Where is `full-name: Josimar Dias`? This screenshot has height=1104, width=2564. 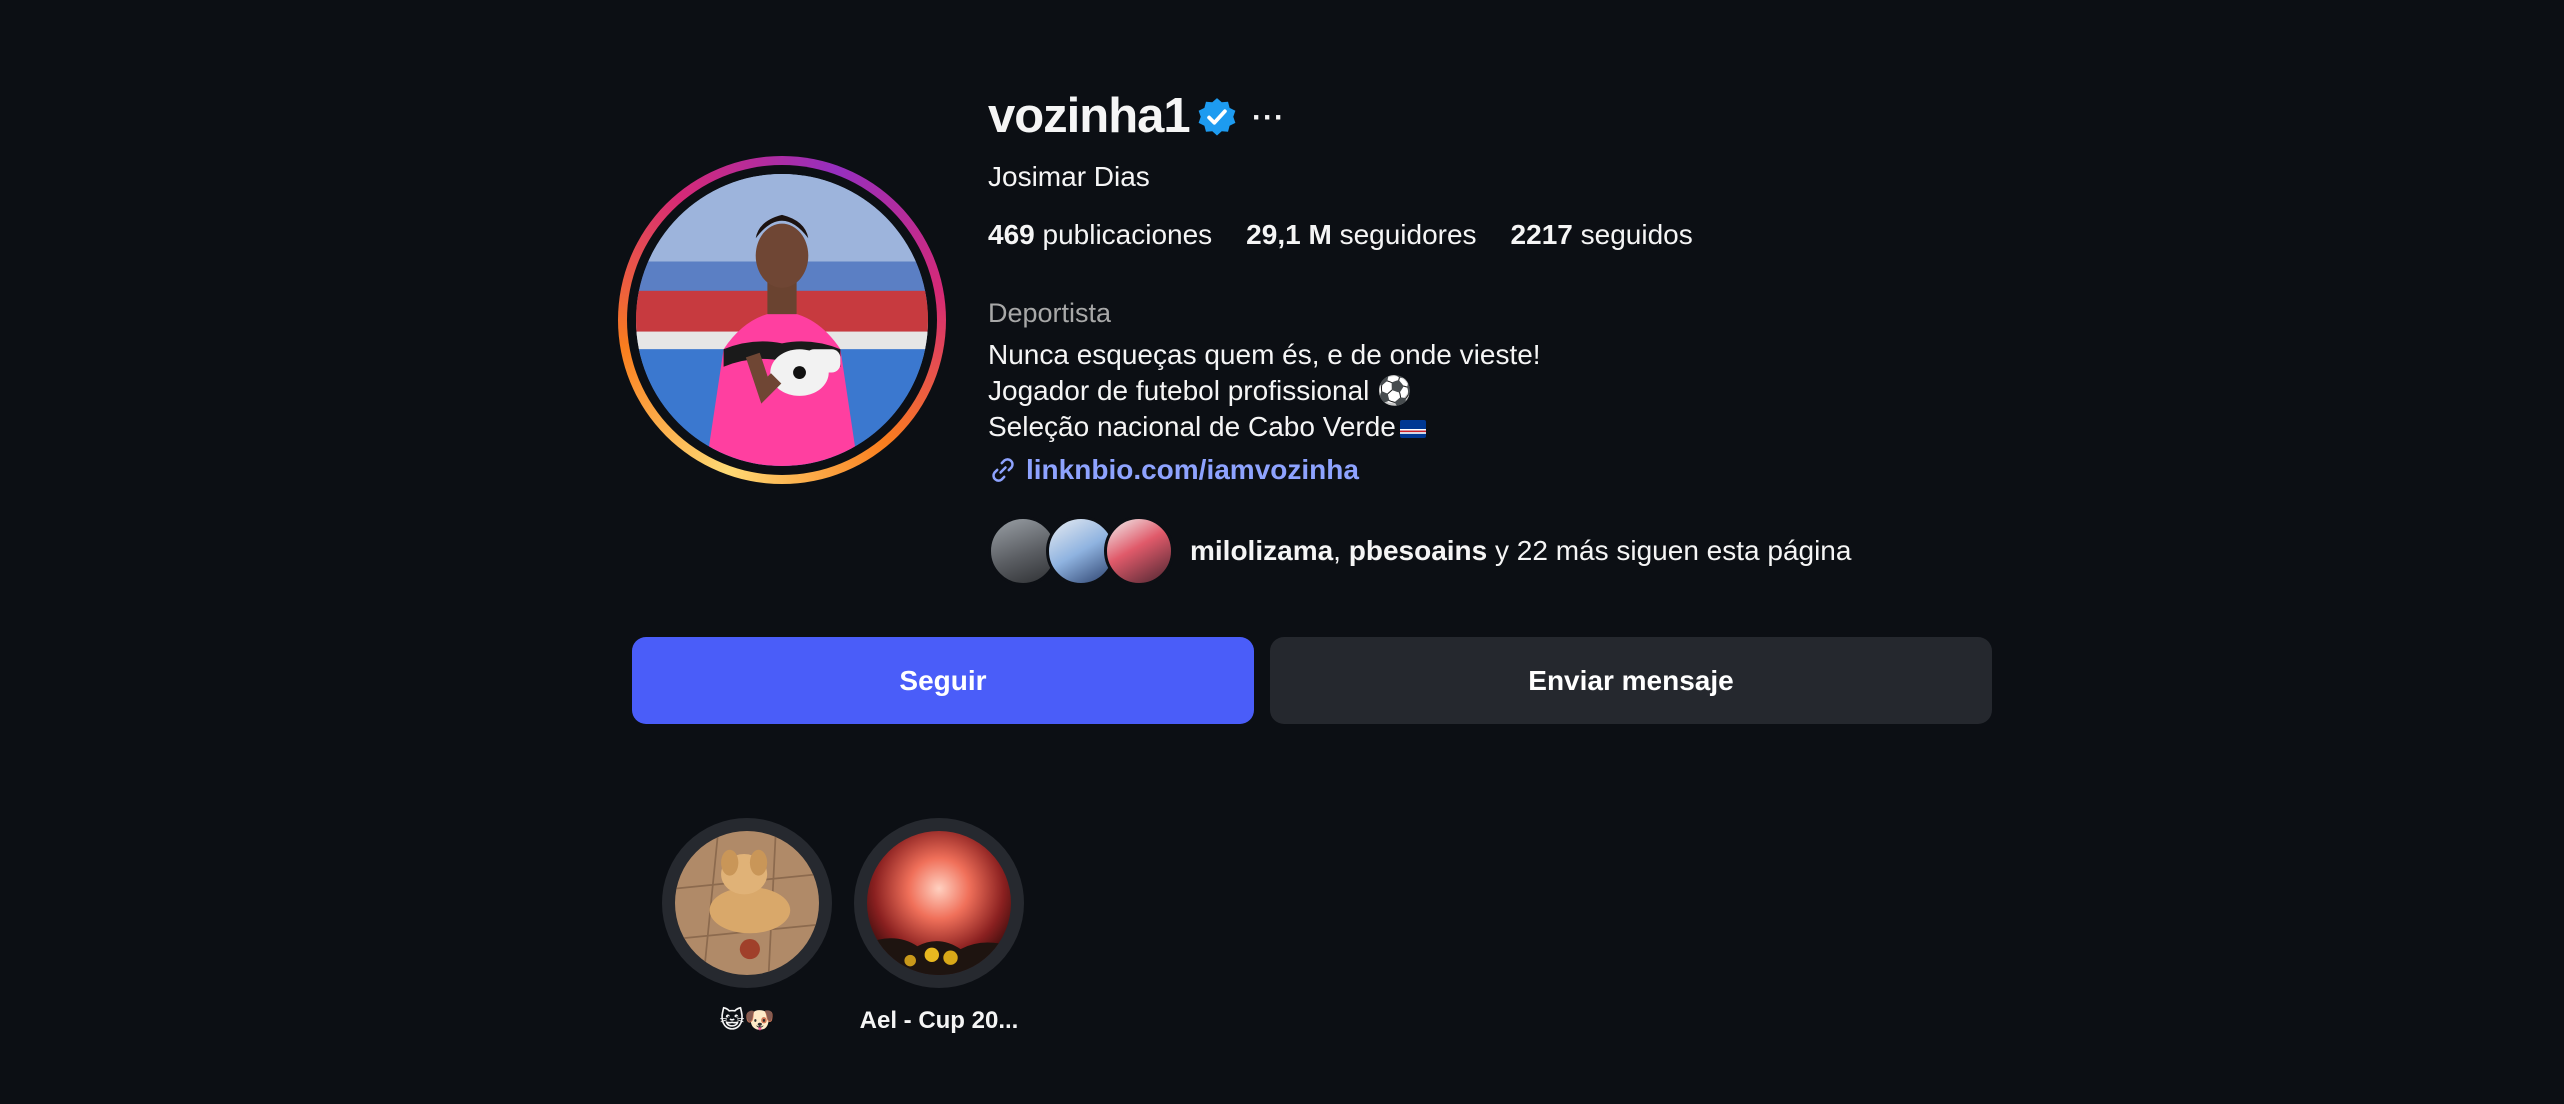 full-name: Josimar Dias is located at coordinates (1069, 176).